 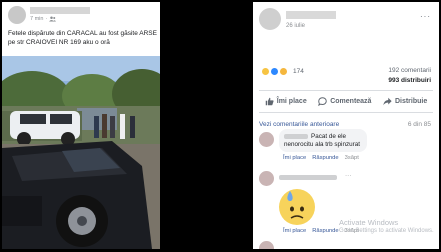 I want to click on view-previous-comments-link: Vezi comentariile anterioare, so click(x=299, y=124).